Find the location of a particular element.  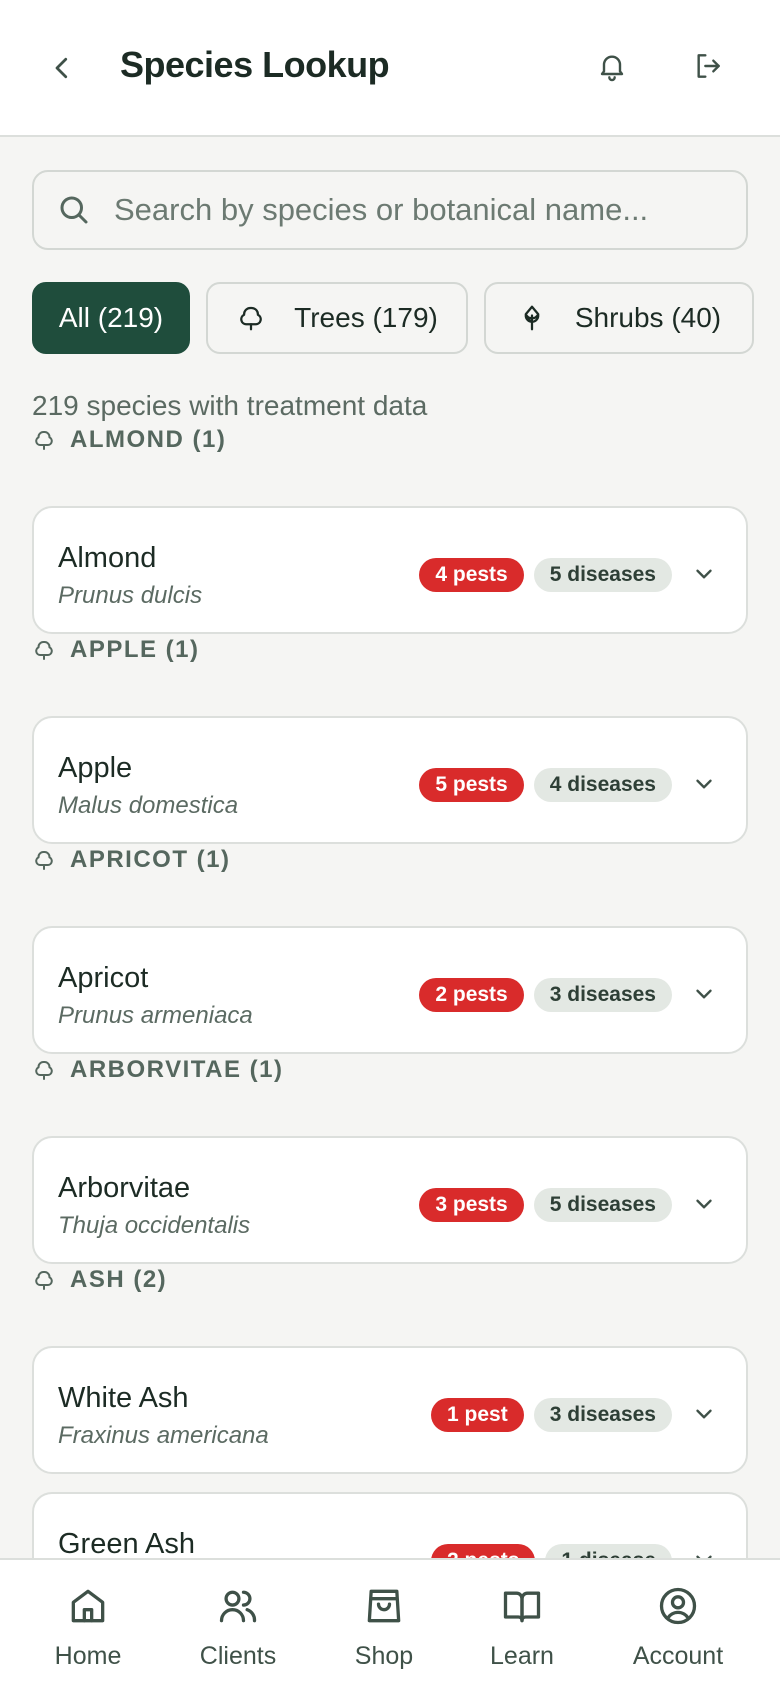

logout-icon is located at coordinates (708, 66).